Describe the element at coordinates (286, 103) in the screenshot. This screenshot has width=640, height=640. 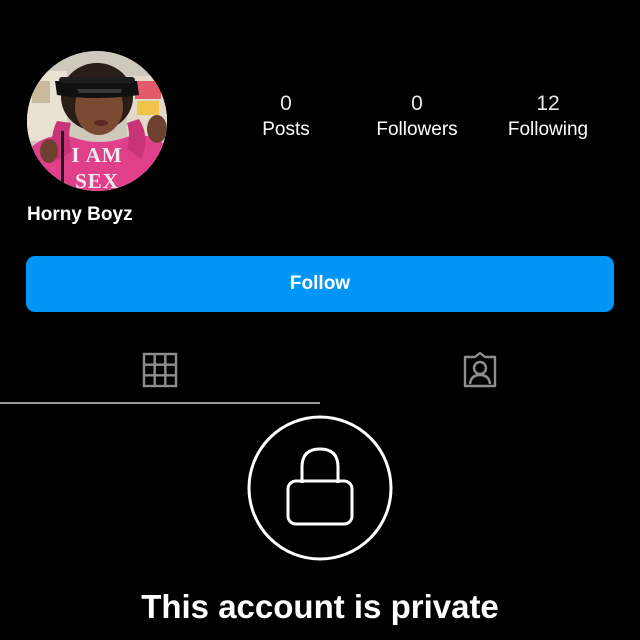
I see `posts-count: 0` at that location.